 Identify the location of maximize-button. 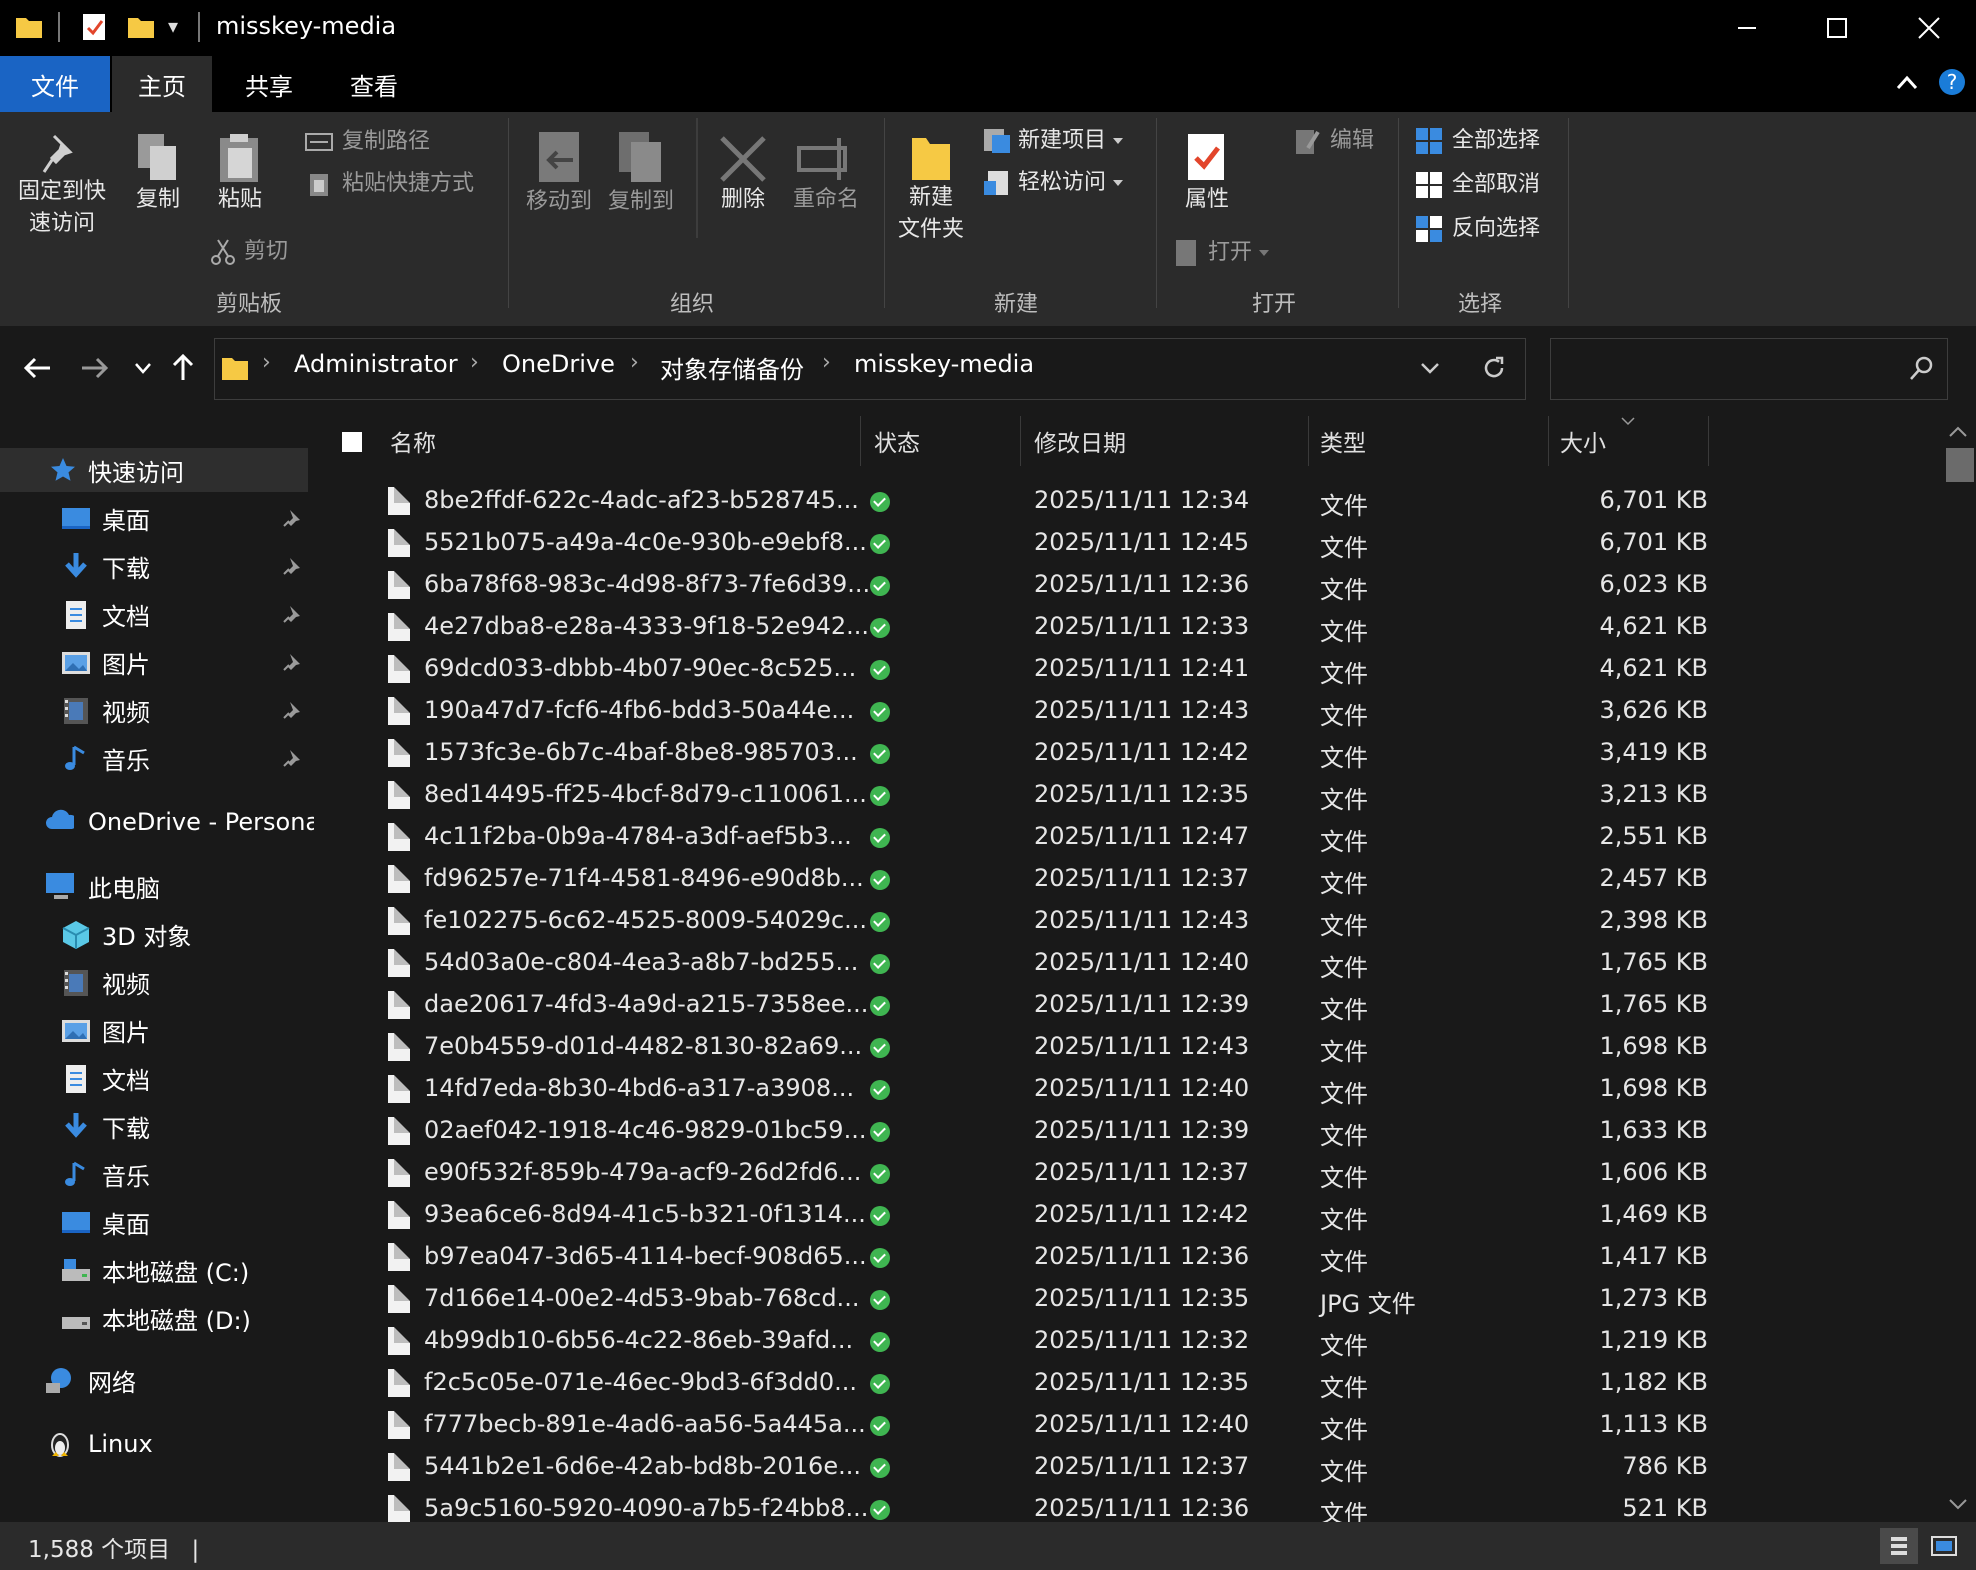
(1837, 28).